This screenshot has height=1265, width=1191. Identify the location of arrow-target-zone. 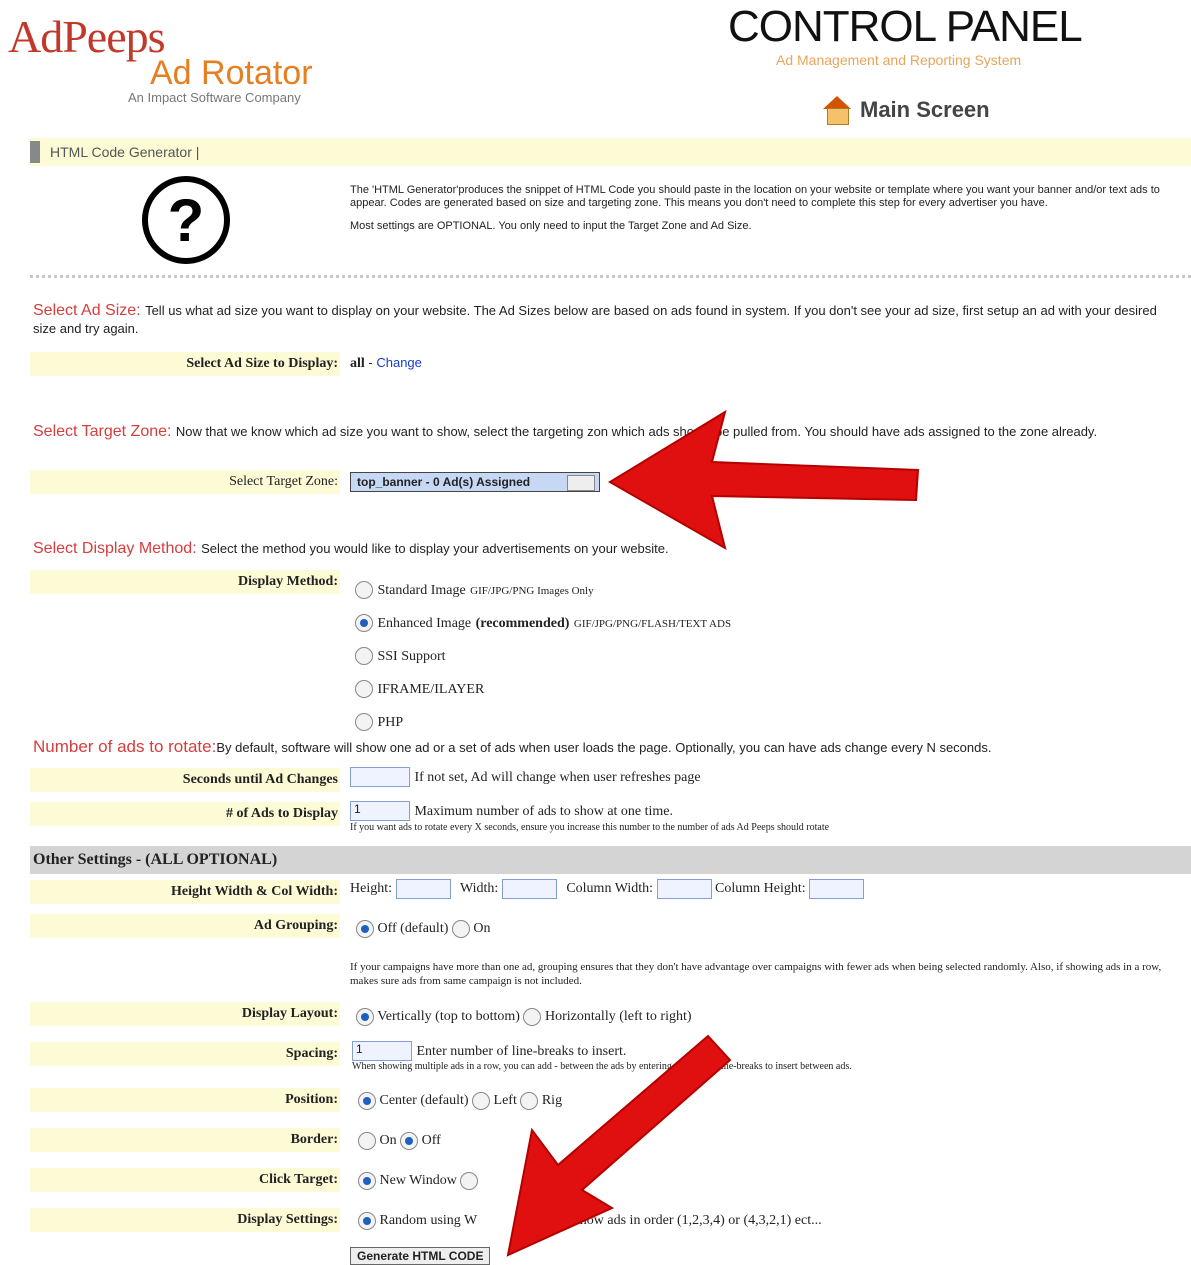
(764, 480).